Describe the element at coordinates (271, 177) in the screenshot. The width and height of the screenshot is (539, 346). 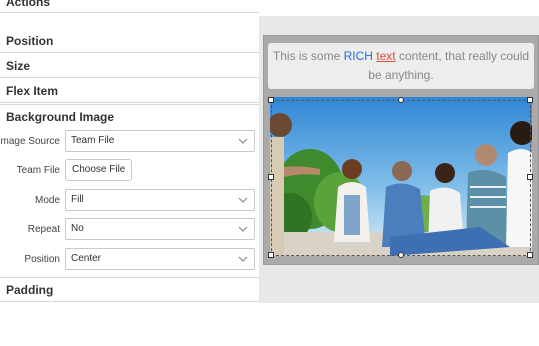
I see `resize-handle-left` at that location.